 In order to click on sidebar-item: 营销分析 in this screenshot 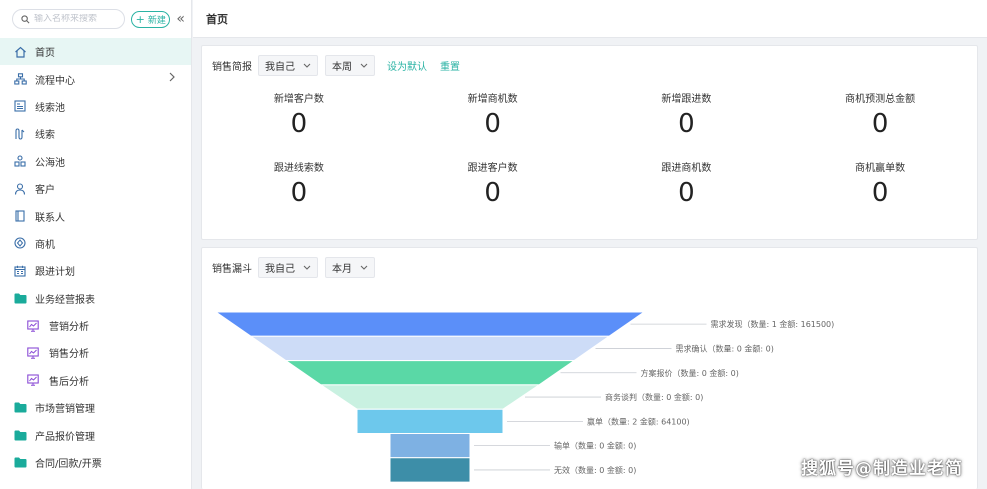, I will do `click(95, 325)`.